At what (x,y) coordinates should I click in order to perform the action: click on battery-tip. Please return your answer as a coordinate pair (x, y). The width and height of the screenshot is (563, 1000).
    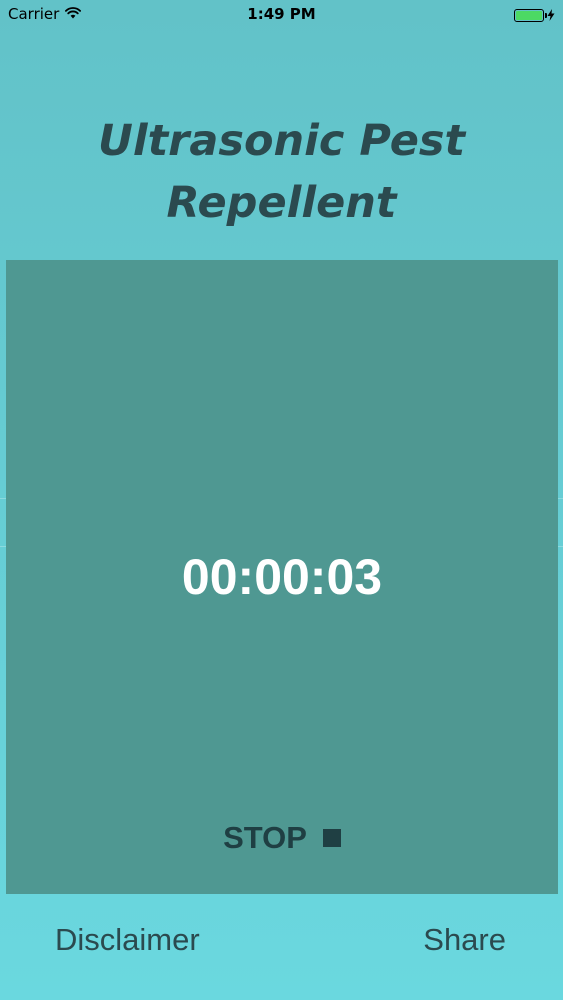
    Looking at the image, I should click on (546, 15).